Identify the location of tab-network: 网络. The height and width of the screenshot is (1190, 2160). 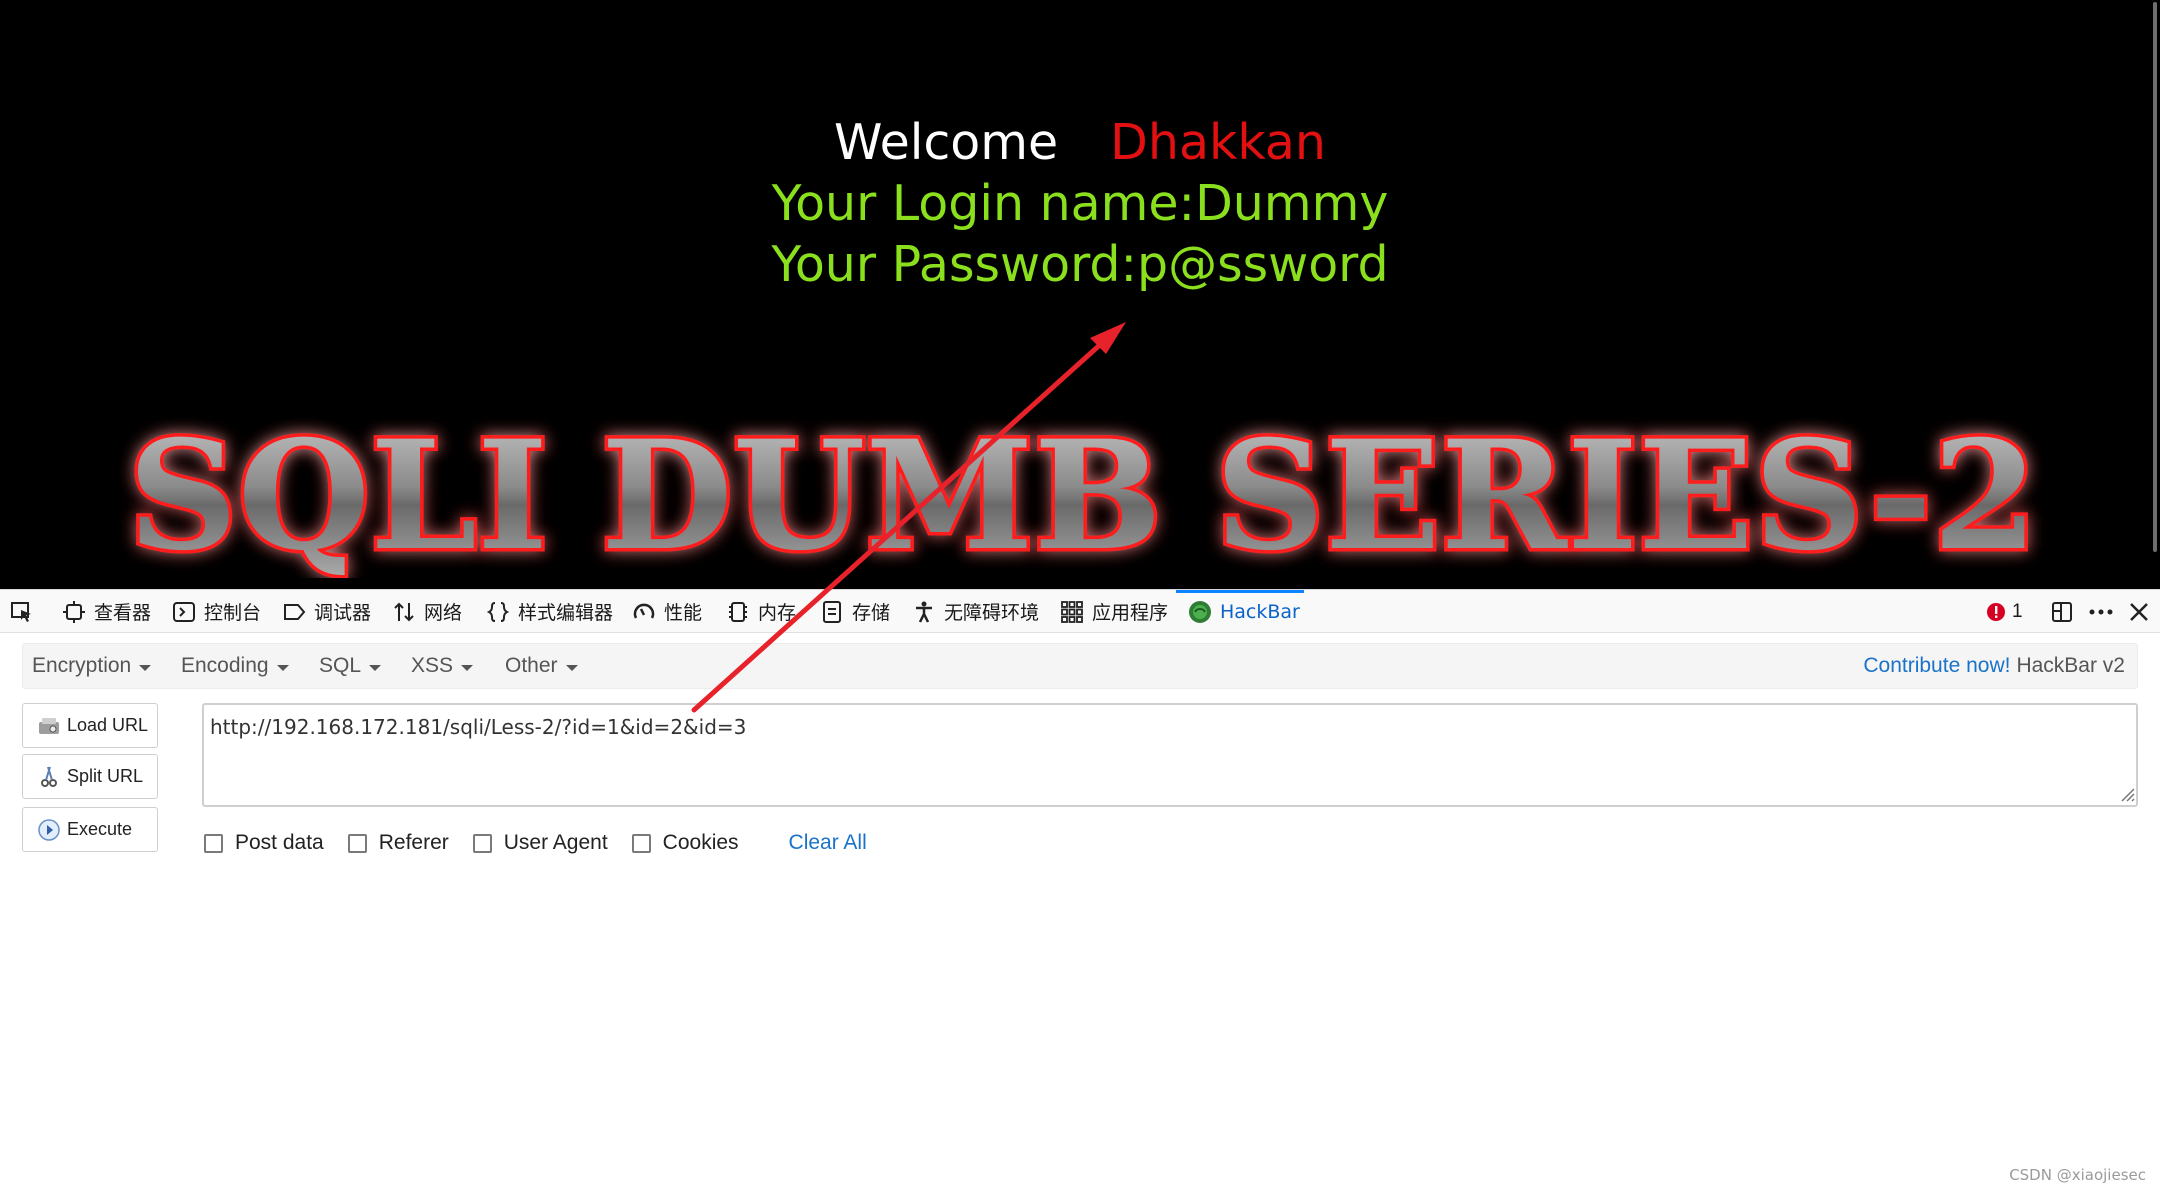
(427, 611).